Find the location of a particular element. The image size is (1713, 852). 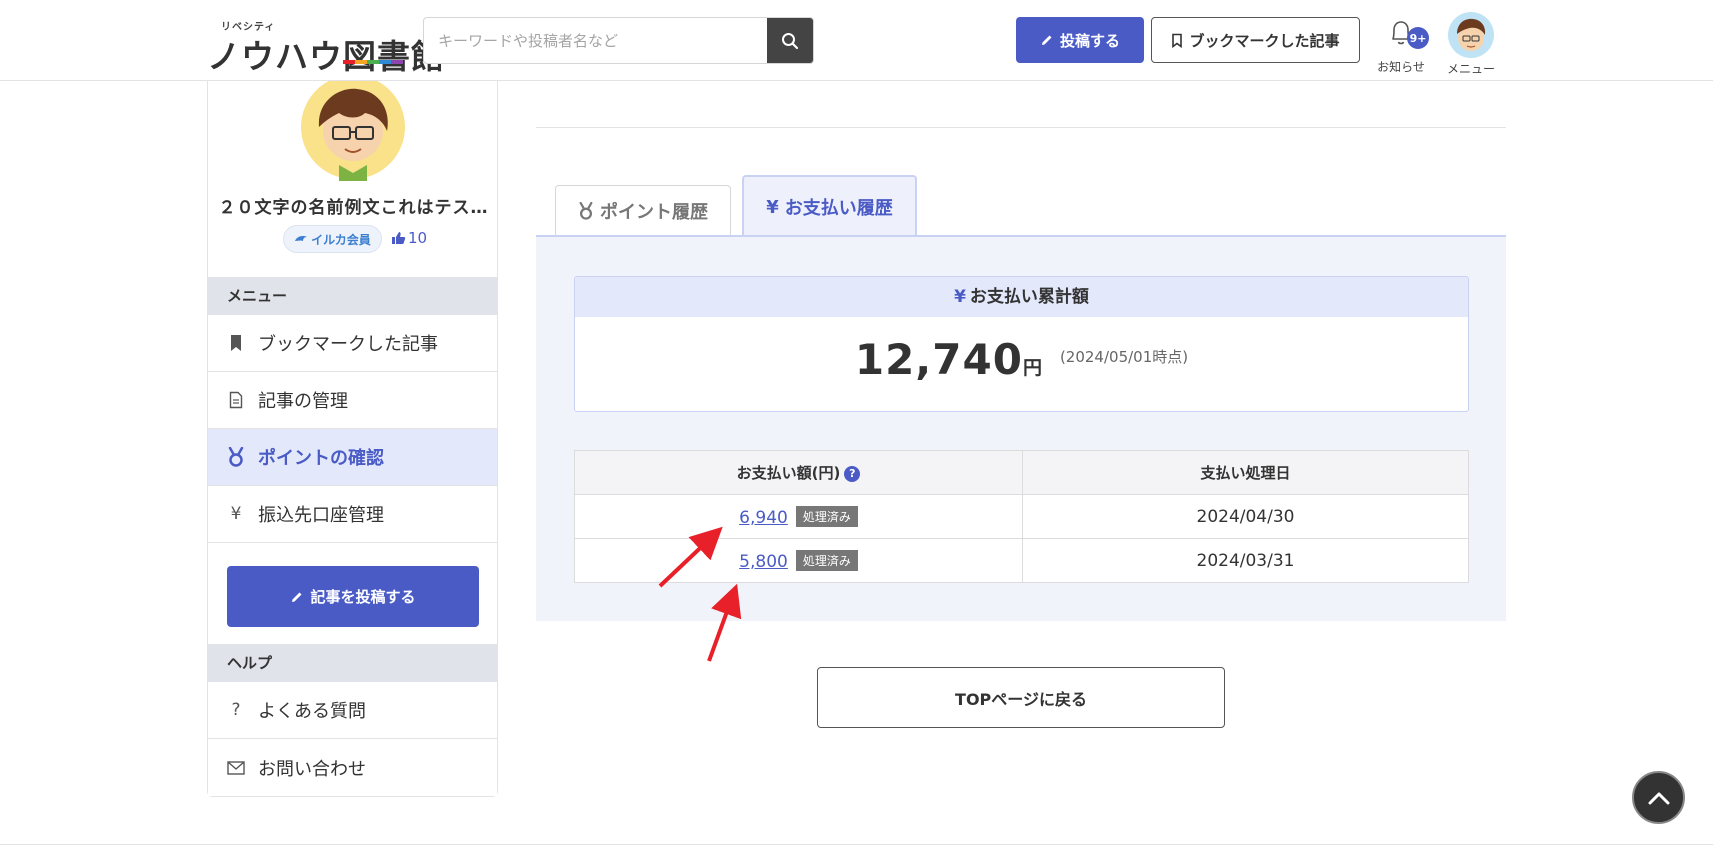

logo-color-bars is located at coordinates (373, 62).